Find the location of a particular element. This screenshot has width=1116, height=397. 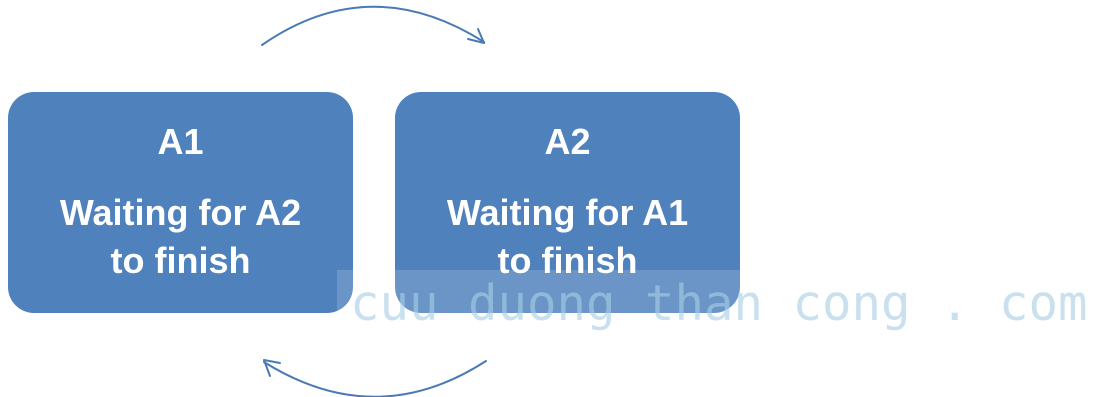

arrow-a2-to-a1-head is located at coordinates (272, 368).